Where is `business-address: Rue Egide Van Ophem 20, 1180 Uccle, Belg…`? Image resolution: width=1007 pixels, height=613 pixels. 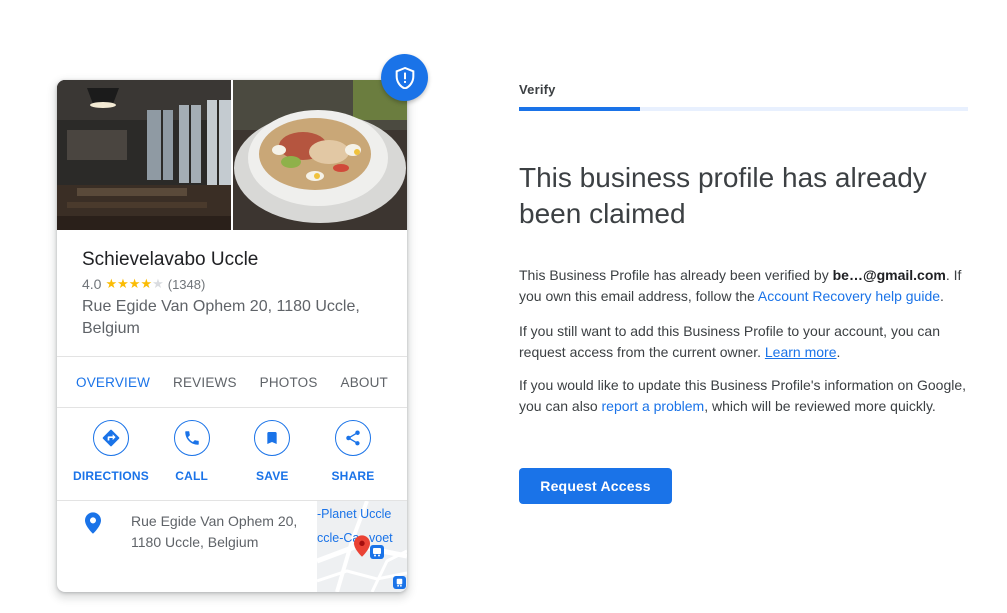
business-address: Rue Egide Van Ophem 20, 1180 Uccle, Belg… is located at coordinates (221, 317).